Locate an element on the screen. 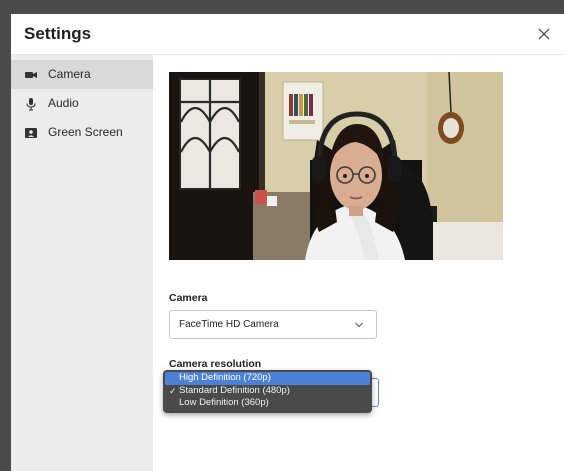 This screenshot has width=564, height=471. resolution-option-360p: Low Definition (360p) is located at coordinates (267, 403).